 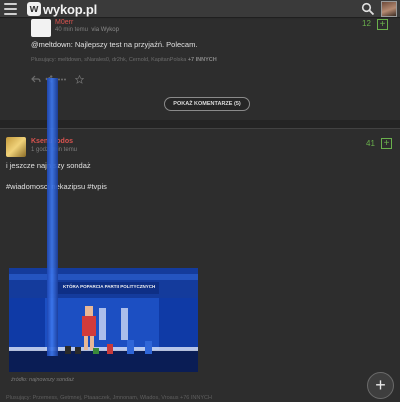 What do you see at coordinates (368, 9) in the screenshot?
I see `search-icon` at bounding box center [368, 9].